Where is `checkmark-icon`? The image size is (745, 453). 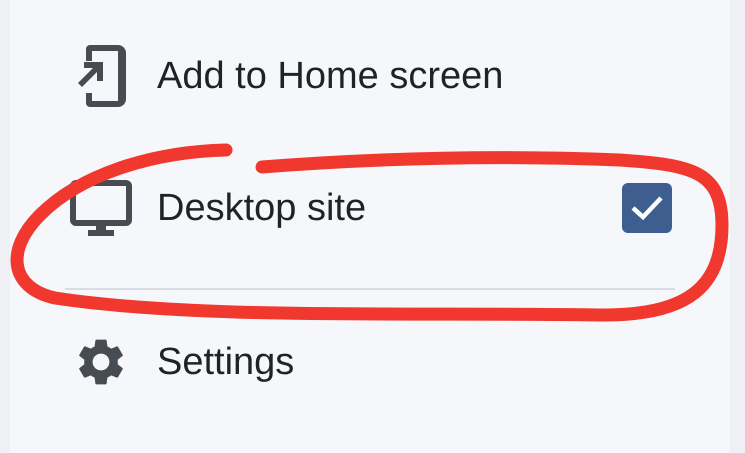 checkmark-icon is located at coordinates (647, 208).